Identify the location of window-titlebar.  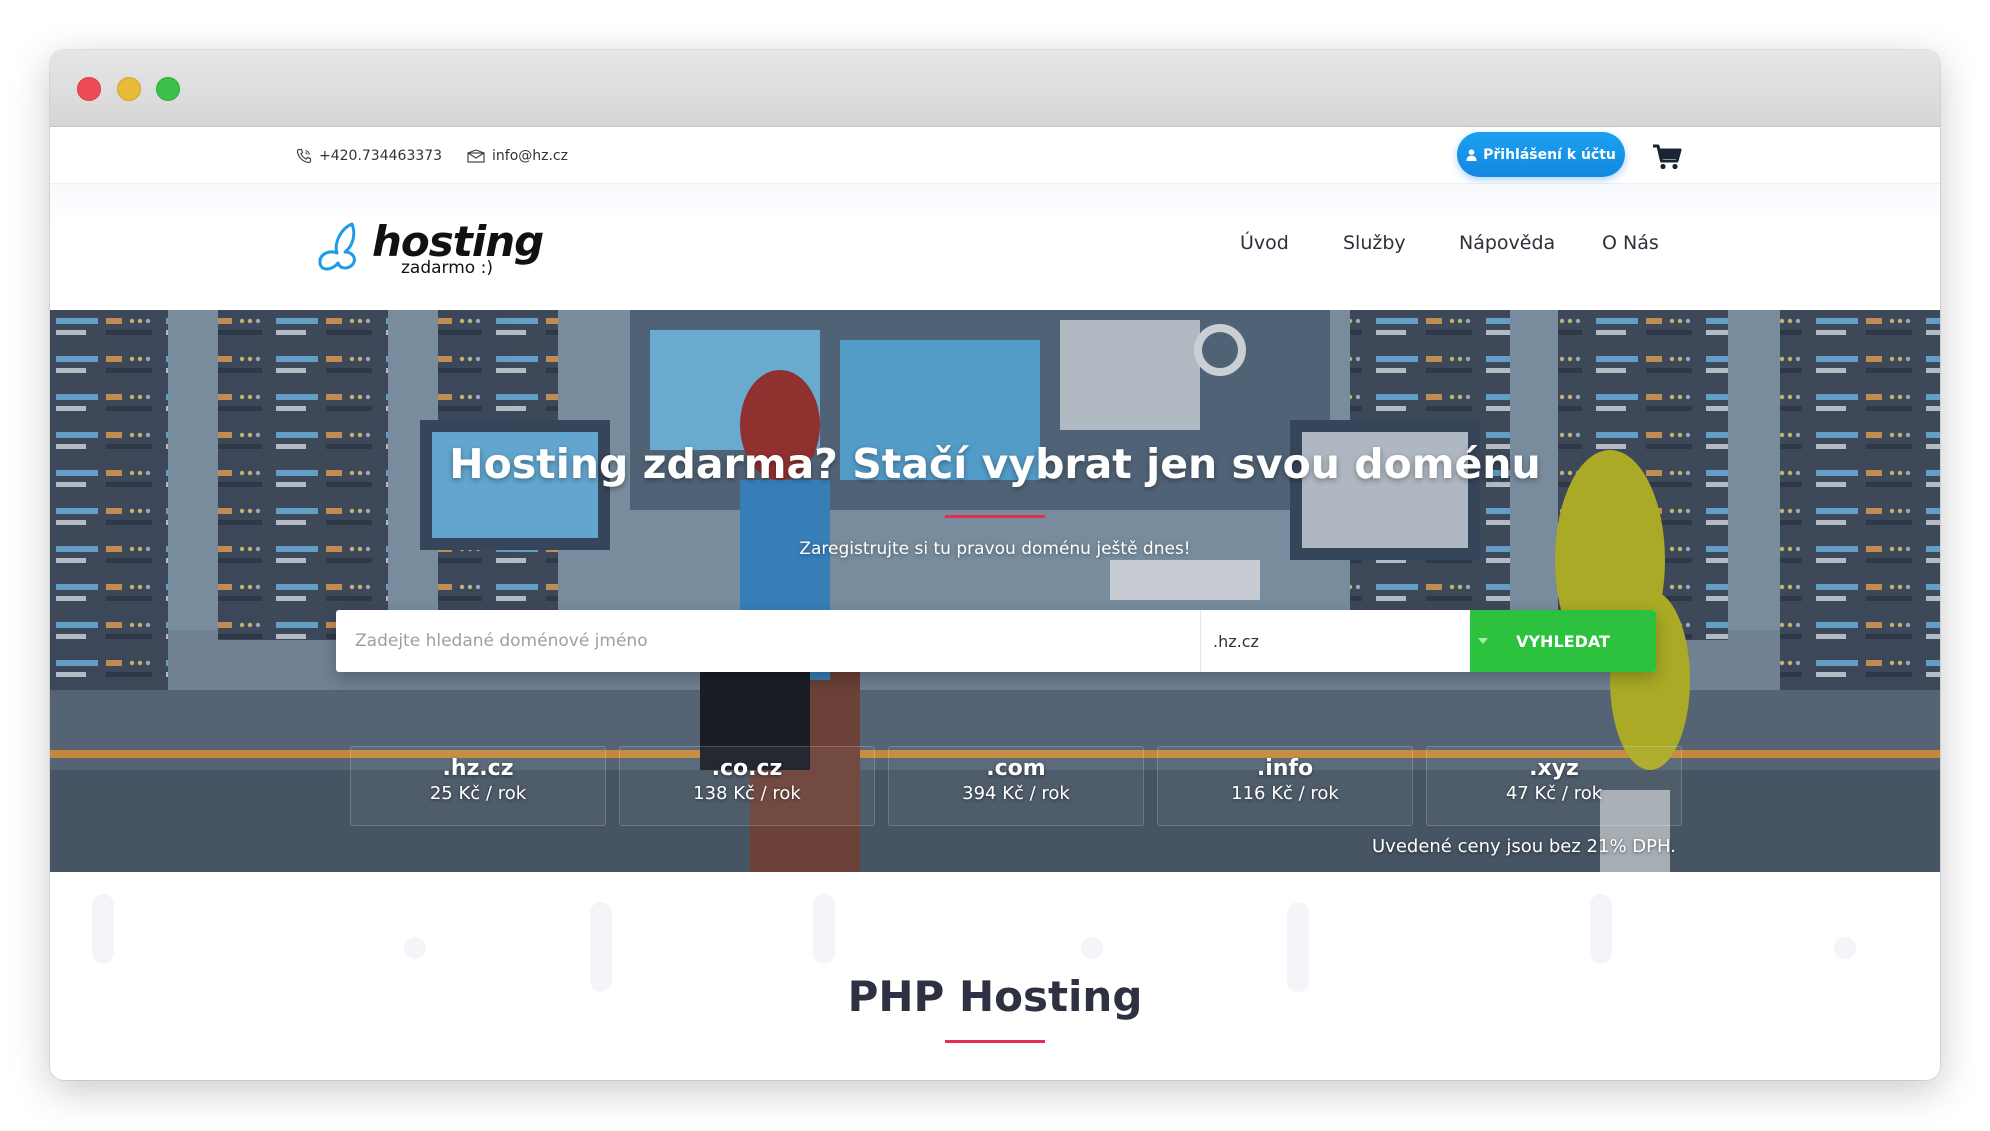
(995, 88).